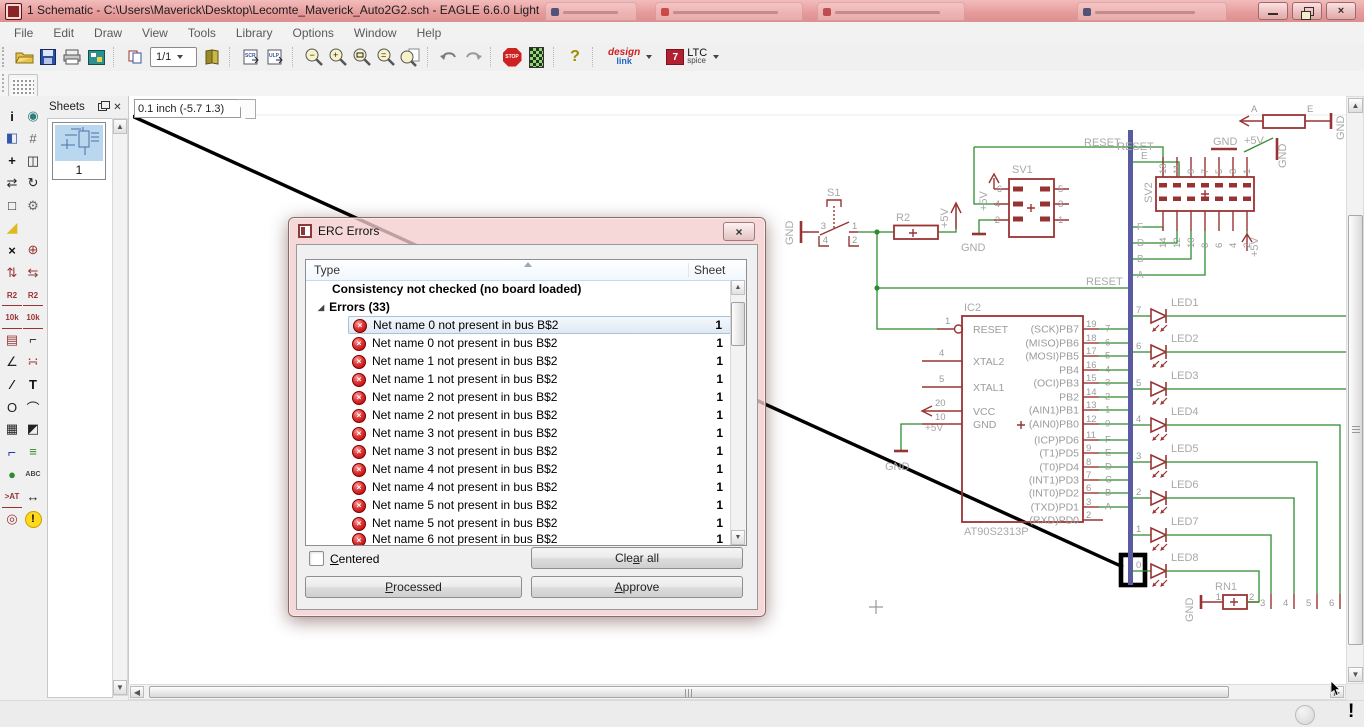 Image resolution: width=1364 pixels, height=727 pixels. What do you see at coordinates (1341, 11) in the screenshot?
I see `close-button: ×` at bounding box center [1341, 11].